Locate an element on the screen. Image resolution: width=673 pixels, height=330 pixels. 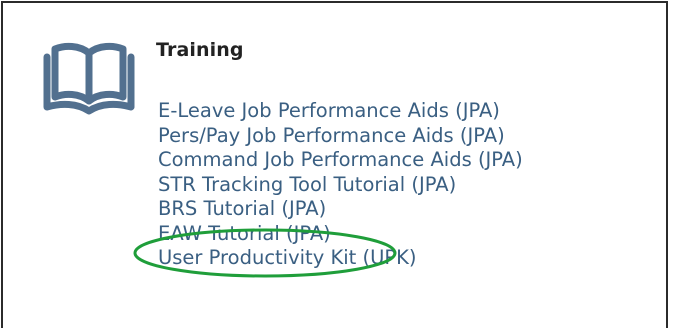
link-pers-pay-jpa: Pers/Pay Job Performance Aids (JPA) is located at coordinates (340, 136).